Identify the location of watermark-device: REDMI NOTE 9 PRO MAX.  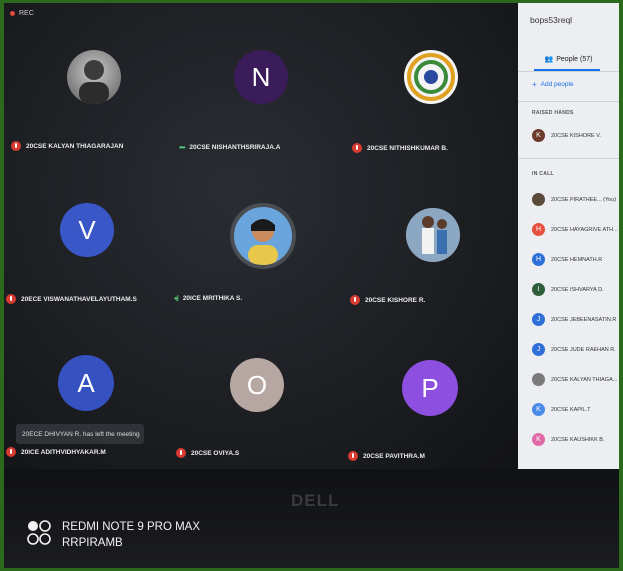
(131, 527).